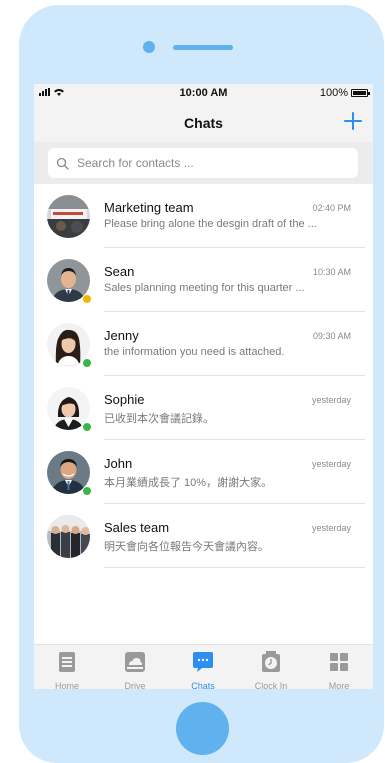 The image size is (385, 763). I want to click on tab-label: Chats, so click(203, 685).